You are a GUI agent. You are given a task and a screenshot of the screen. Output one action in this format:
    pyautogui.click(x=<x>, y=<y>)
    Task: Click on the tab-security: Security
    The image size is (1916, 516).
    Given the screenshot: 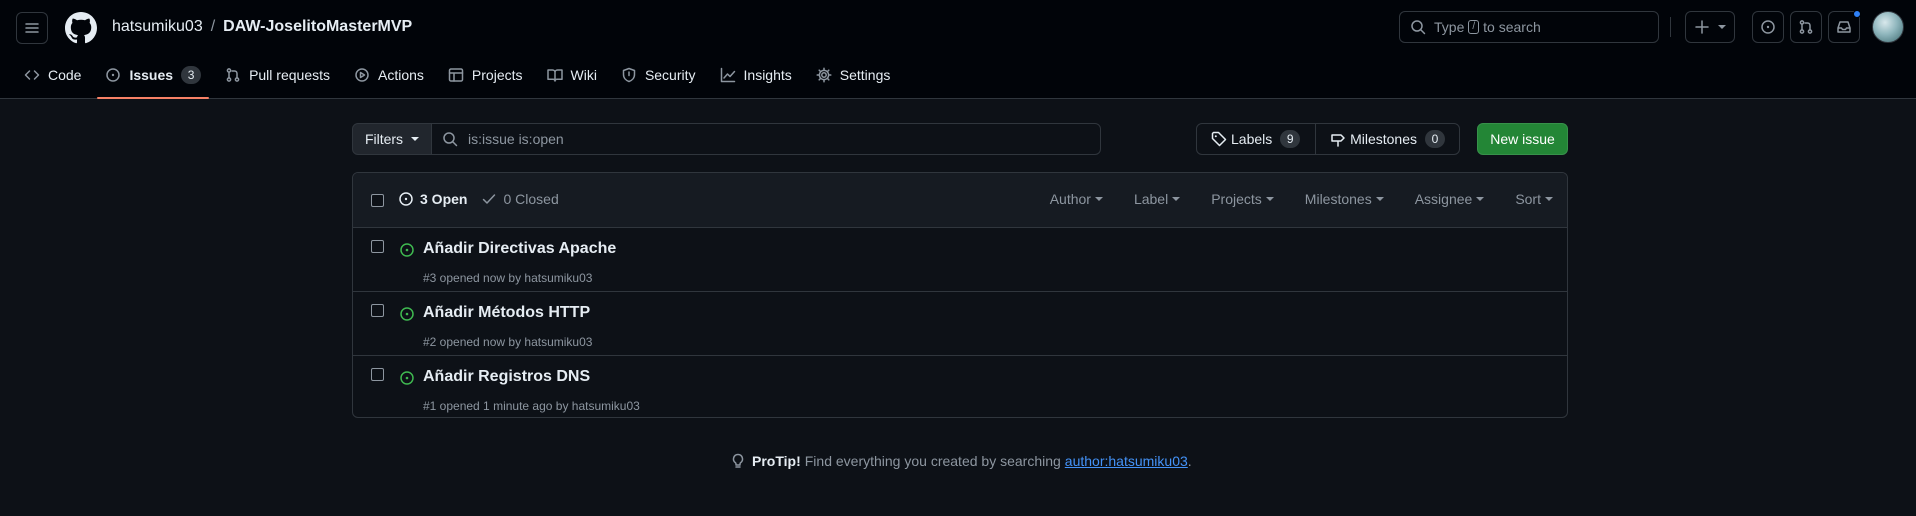 What is the action you would take?
    pyautogui.click(x=658, y=75)
    